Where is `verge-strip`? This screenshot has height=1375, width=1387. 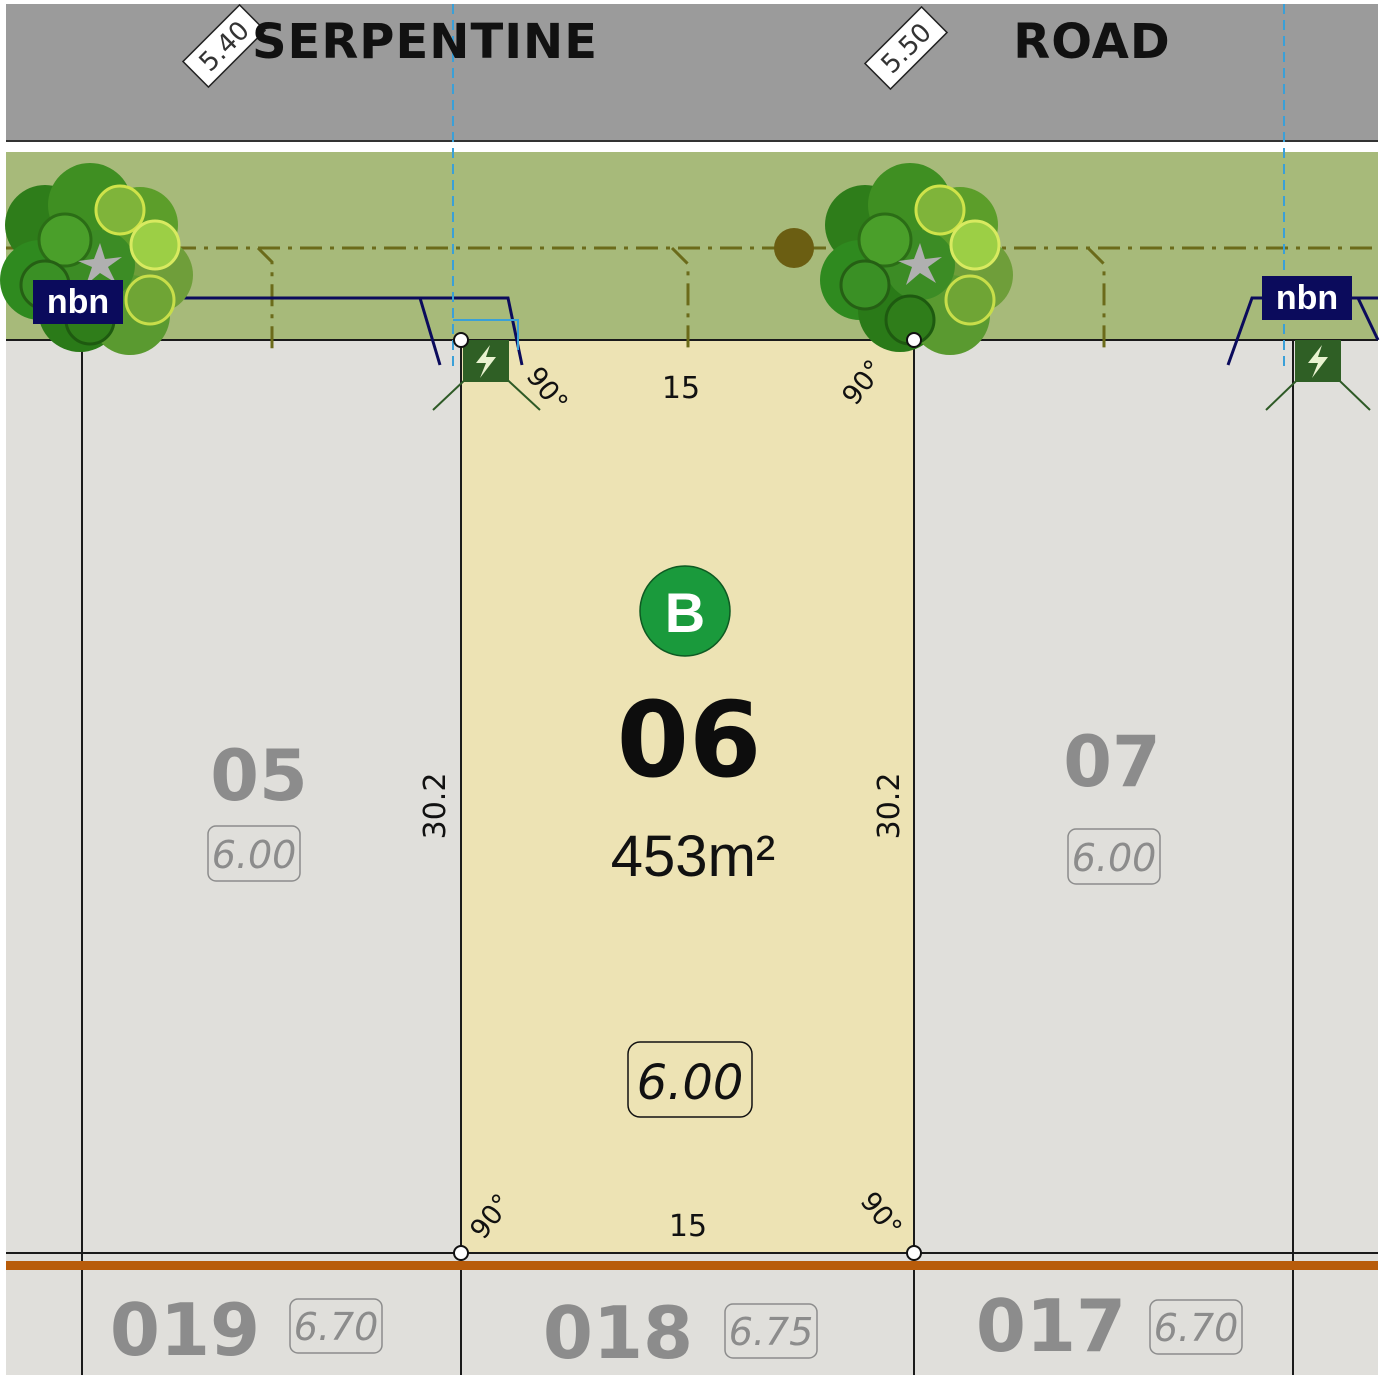 verge-strip is located at coordinates (692, 246).